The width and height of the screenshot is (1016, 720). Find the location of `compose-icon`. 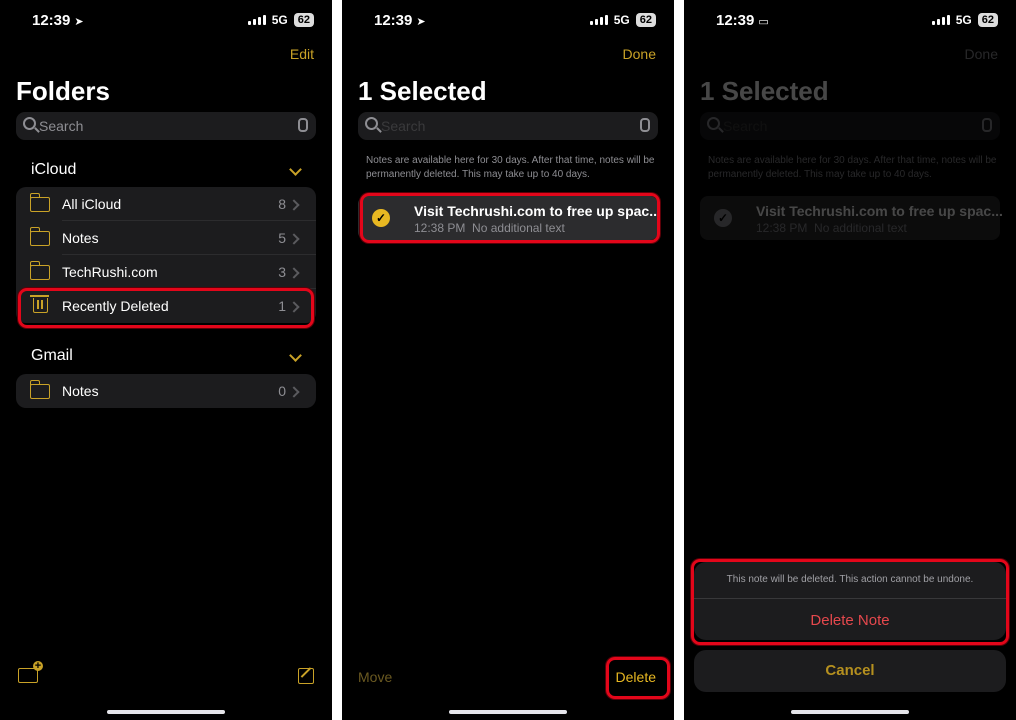

compose-icon is located at coordinates (306, 676).